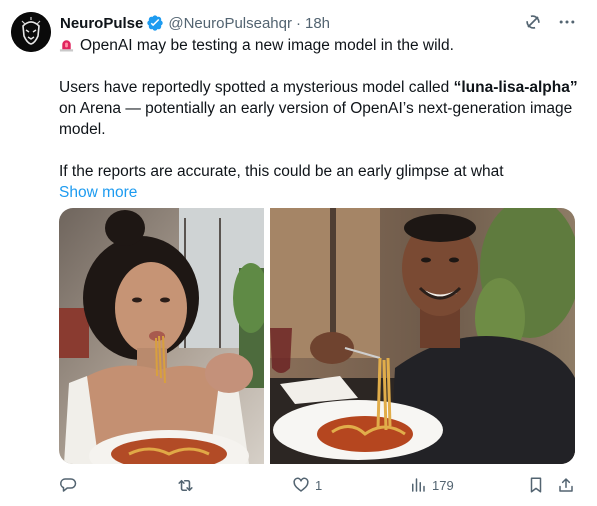 The width and height of the screenshot is (597, 506). What do you see at coordinates (317, 23) in the screenshot?
I see `timestamp: 18h` at bounding box center [317, 23].